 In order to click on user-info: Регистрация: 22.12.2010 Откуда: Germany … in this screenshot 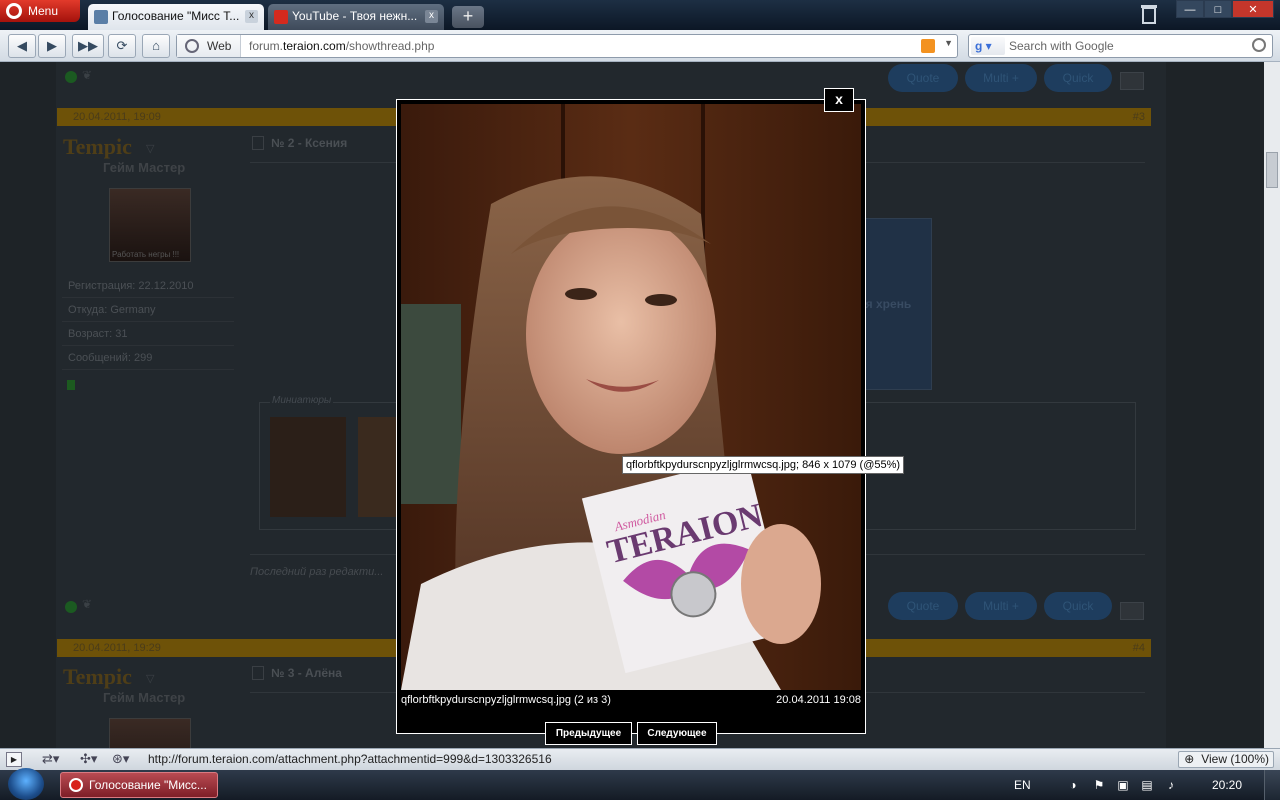, I will do `click(148, 322)`.